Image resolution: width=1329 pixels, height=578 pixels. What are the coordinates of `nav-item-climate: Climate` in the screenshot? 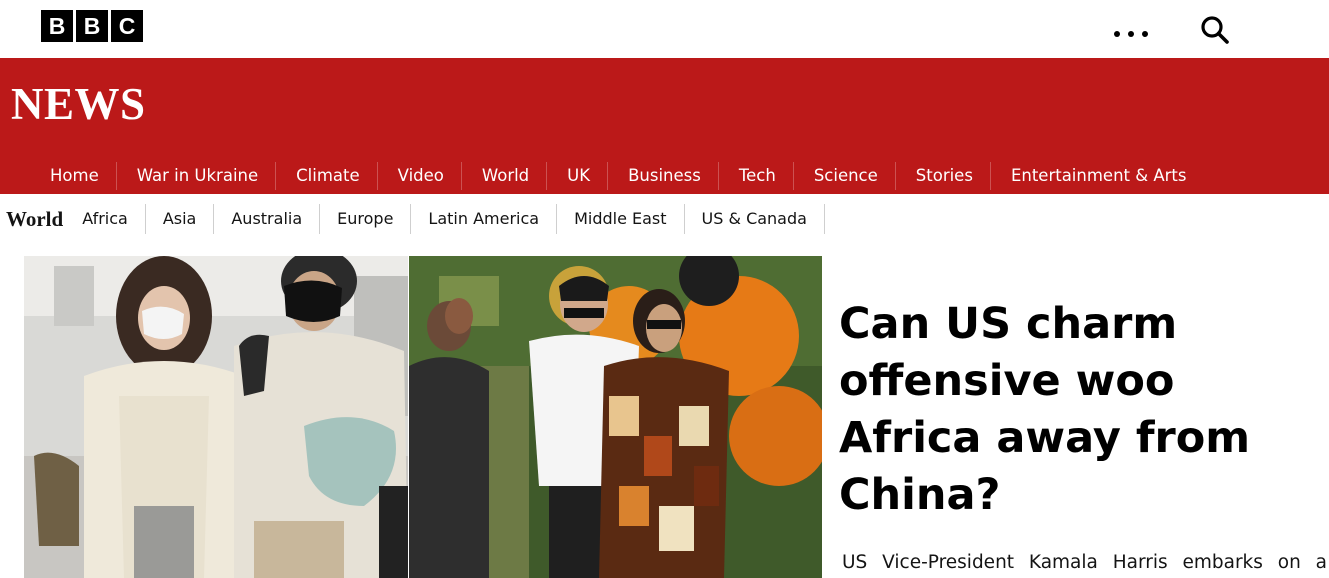 It's located at (327, 176).